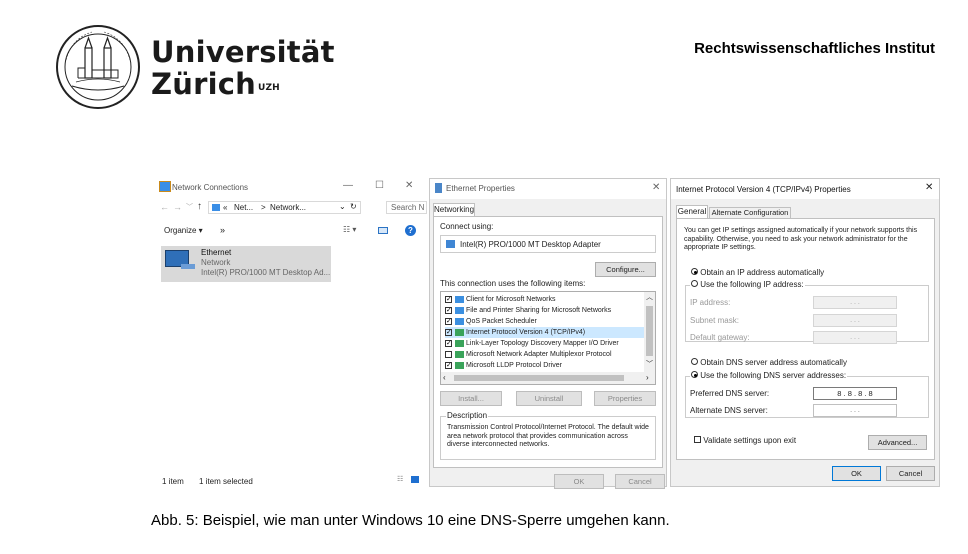  What do you see at coordinates (450, 244) in the screenshot?
I see `adapter-icon` at bounding box center [450, 244].